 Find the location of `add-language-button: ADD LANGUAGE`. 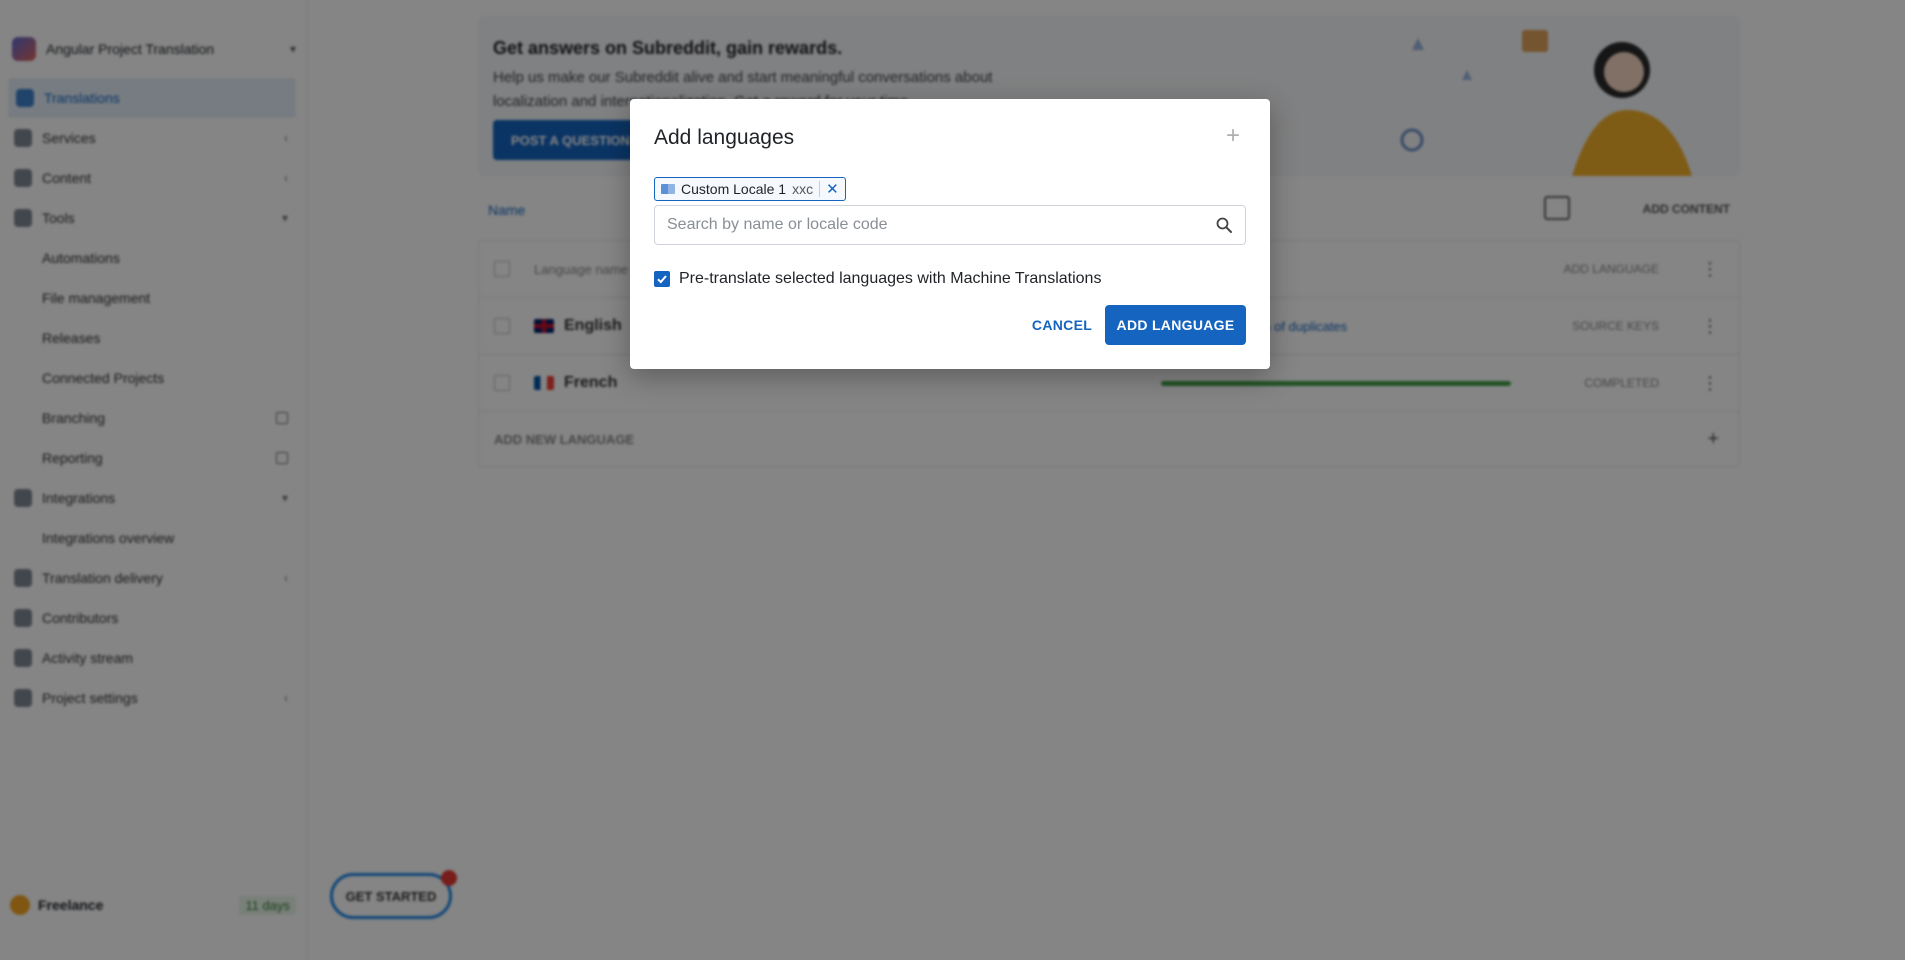

add-language-button: ADD LANGUAGE is located at coordinates (1175, 325).